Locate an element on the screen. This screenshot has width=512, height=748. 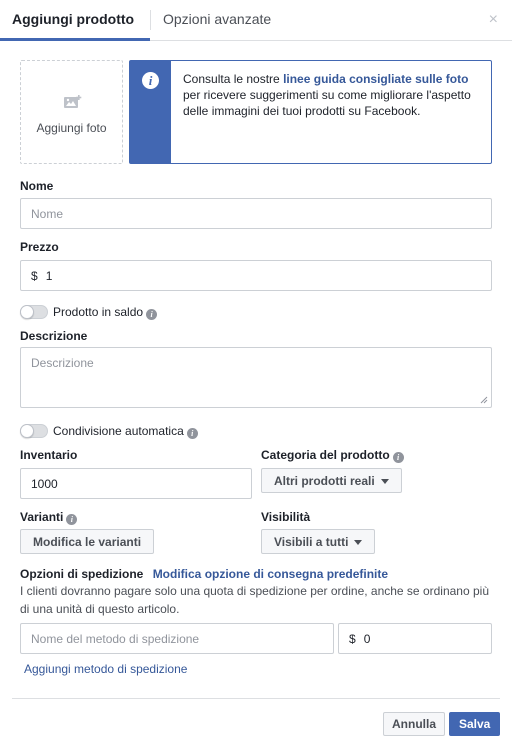
add-photo-icon is located at coordinates (73, 101).